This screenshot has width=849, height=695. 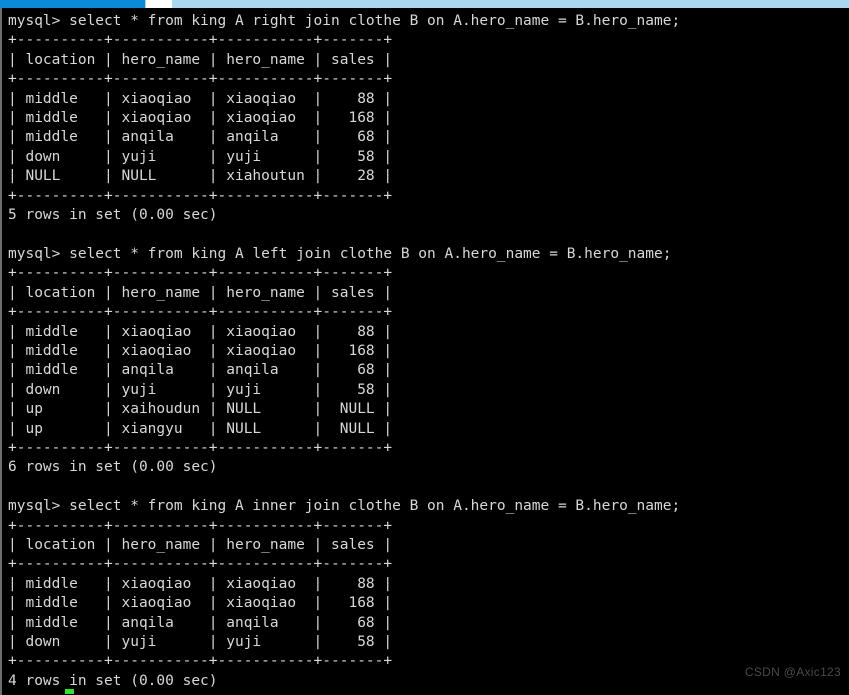 I want to click on horizontal-scrollbar, so click(x=424, y=4).